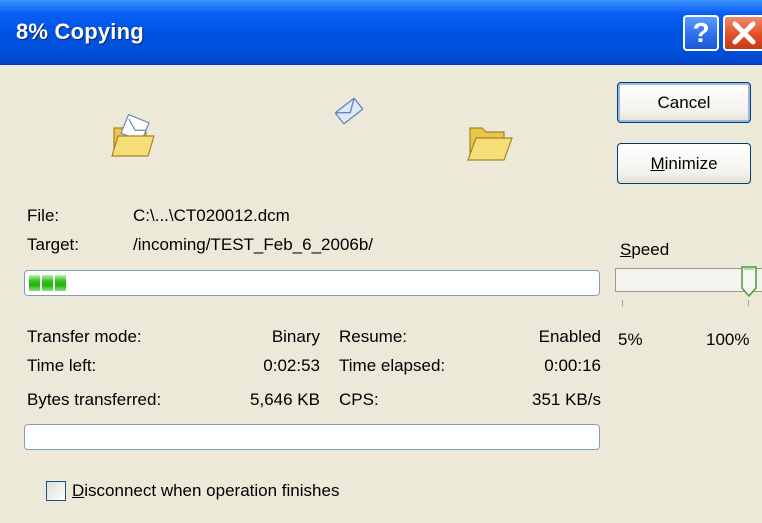 This screenshot has height=523, width=762. I want to click on file-label: File:, so click(43, 215).